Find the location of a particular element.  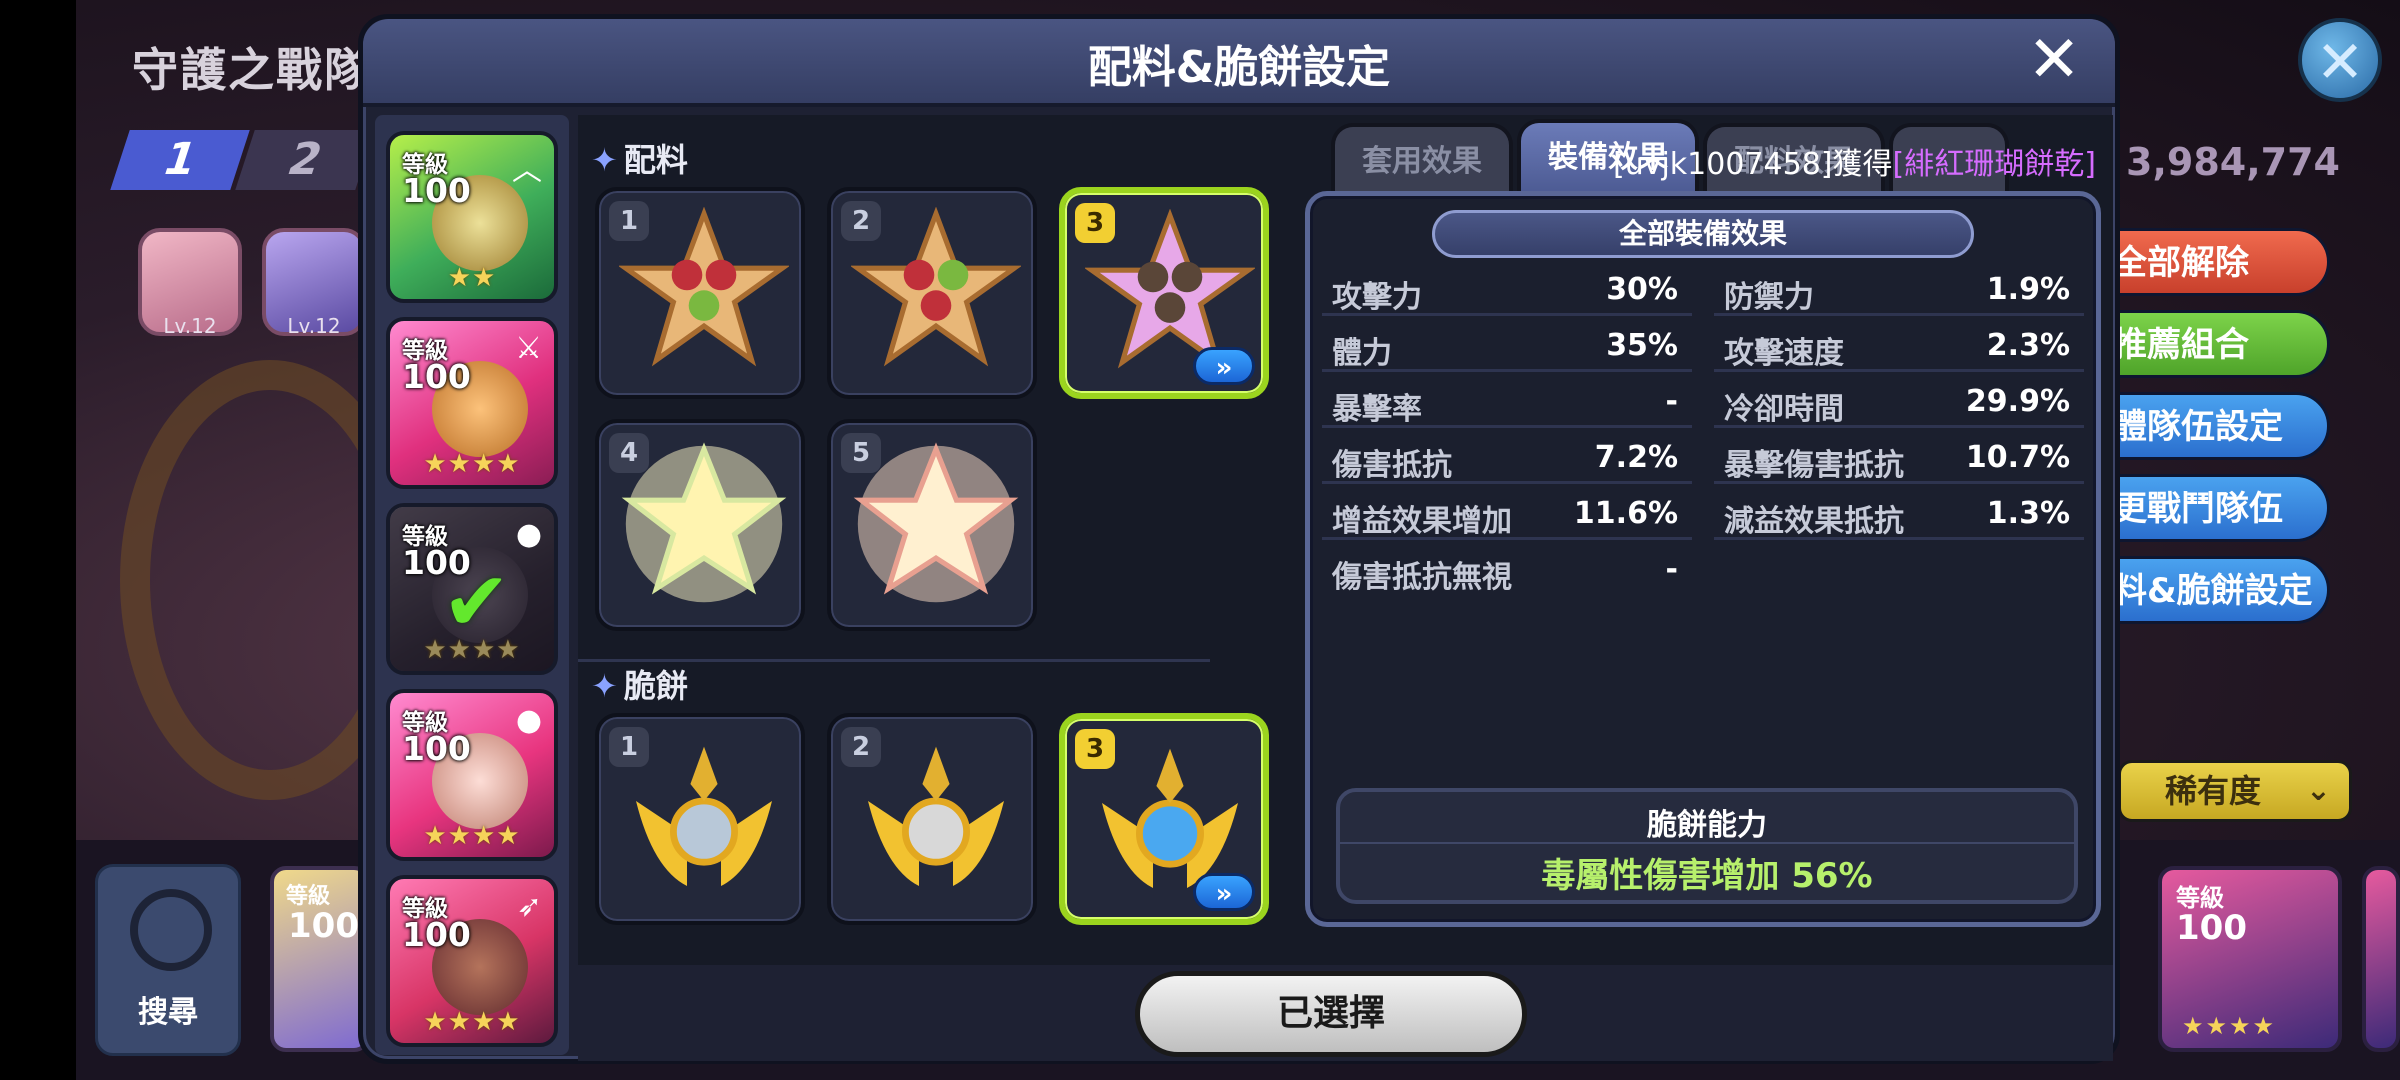

tart-slot: 1 is located at coordinates (700, 819).